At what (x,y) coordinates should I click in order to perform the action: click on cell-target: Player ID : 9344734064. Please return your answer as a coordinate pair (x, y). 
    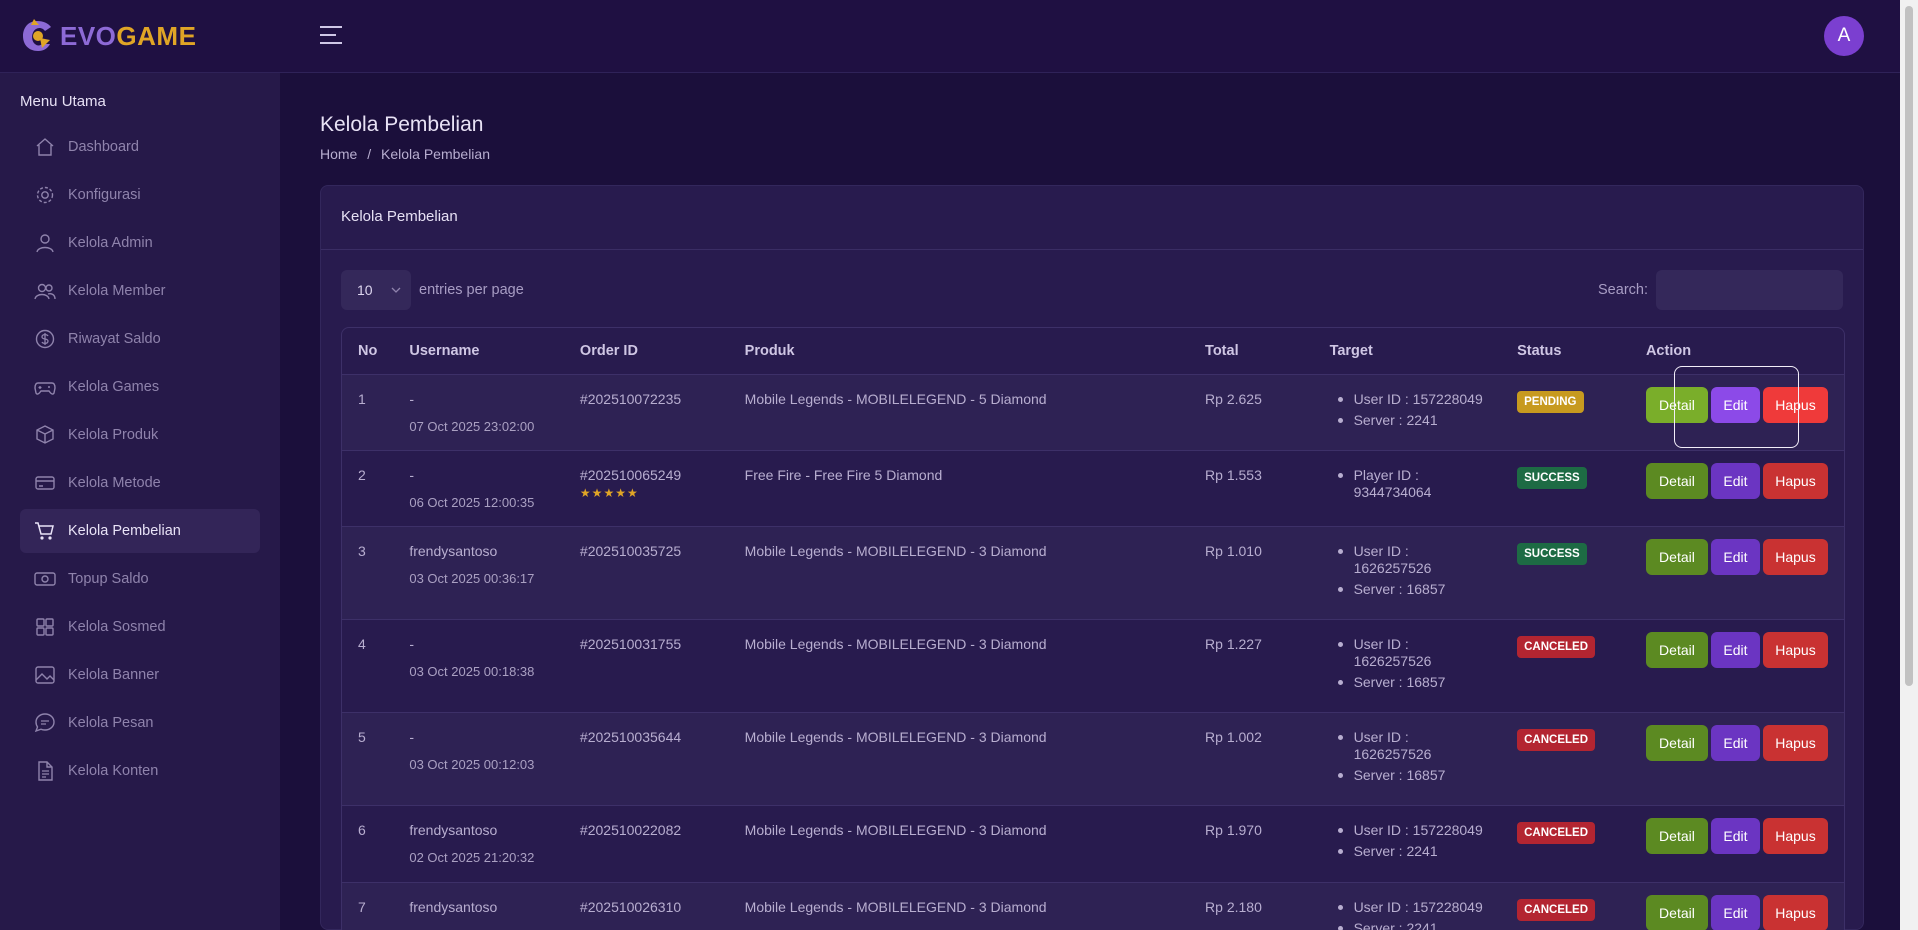
    Looking at the image, I should click on (1407, 488).